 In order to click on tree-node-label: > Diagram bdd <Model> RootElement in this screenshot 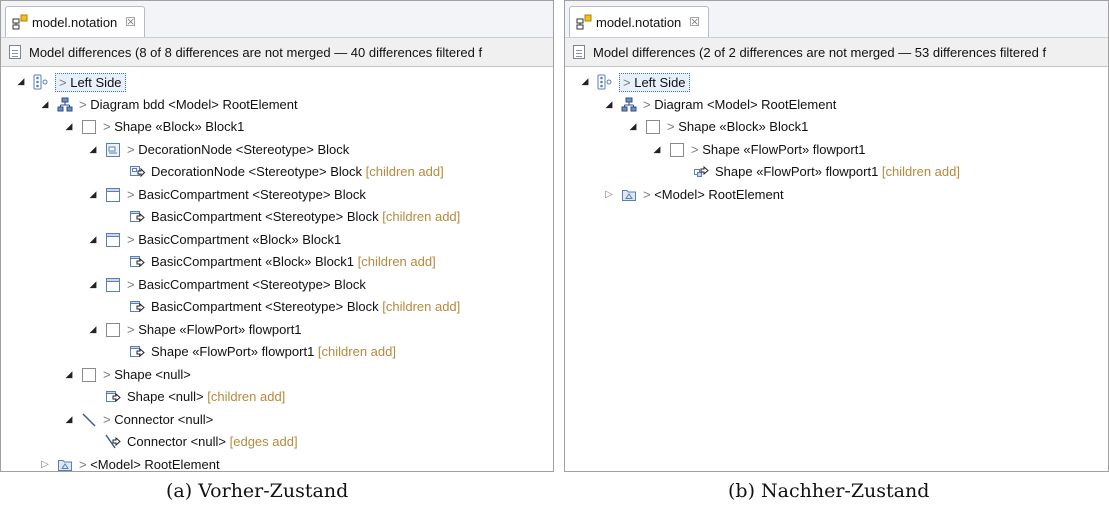, I will do `click(188, 104)`.